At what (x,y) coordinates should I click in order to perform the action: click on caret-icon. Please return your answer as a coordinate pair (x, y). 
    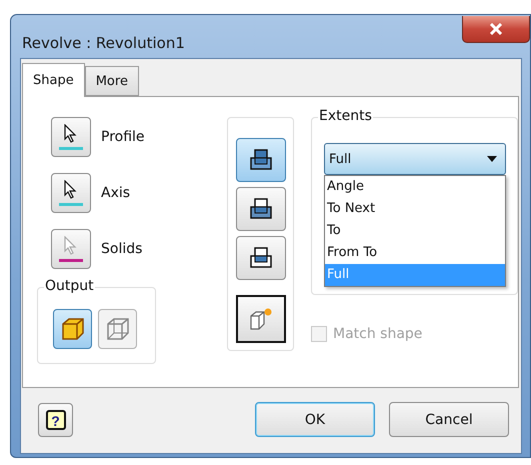
    Looking at the image, I should click on (492, 159).